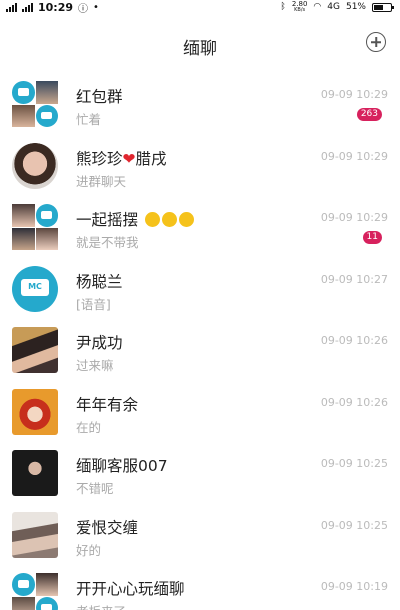 This screenshot has width=400, height=610. Describe the element at coordinates (283, 7) in the screenshot. I see `bluetooth-icon: ᛒ` at that location.